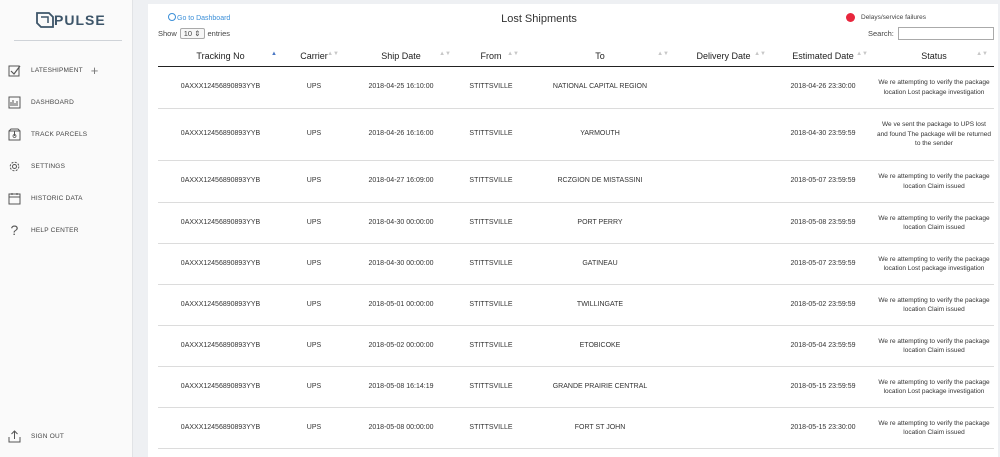 The width and height of the screenshot is (1000, 457). I want to click on entries-selector: Show 10 ⇕ entries, so click(194, 33).